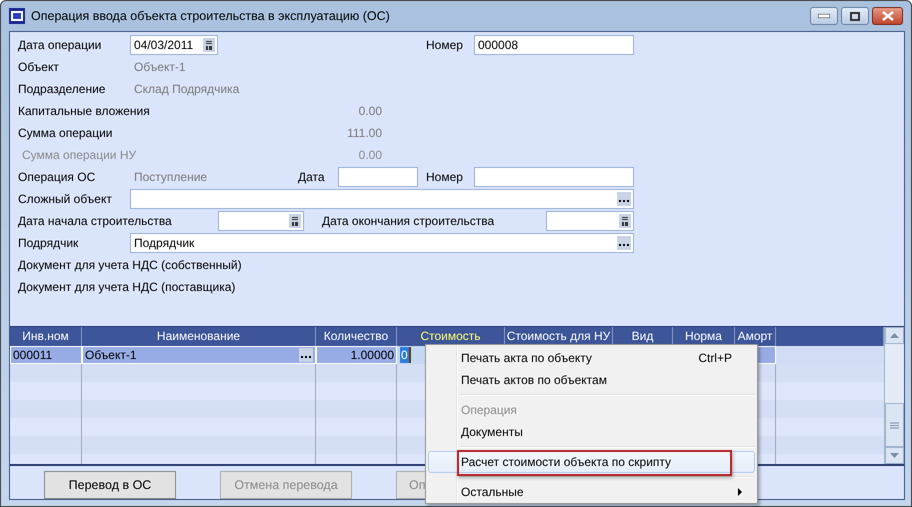  What do you see at coordinates (382, 243) in the screenshot?
I see `lookup-field: Подрядчик` at bounding box center [382, 243].